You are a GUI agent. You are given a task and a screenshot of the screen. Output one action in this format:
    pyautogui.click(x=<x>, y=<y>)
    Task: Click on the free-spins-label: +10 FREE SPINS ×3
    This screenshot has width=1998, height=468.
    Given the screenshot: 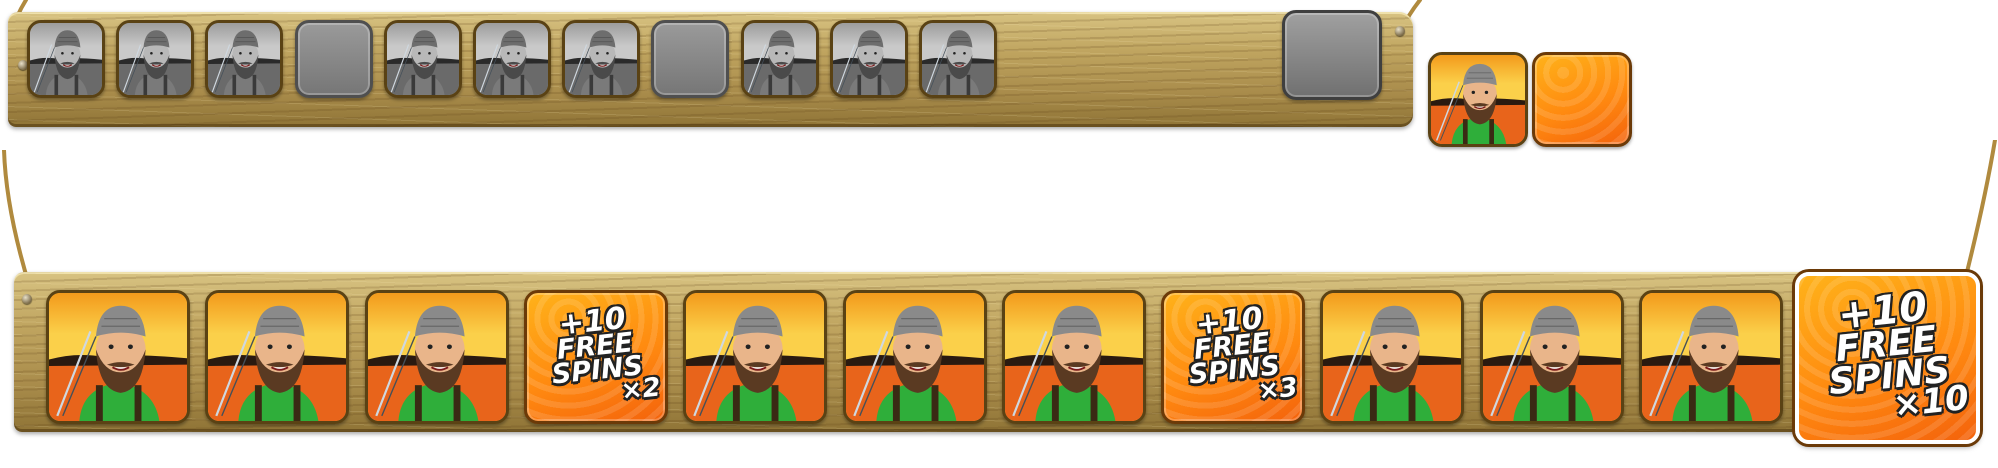 What is the action you would take?
    pyautogui.click(x=1233, y=357)
    